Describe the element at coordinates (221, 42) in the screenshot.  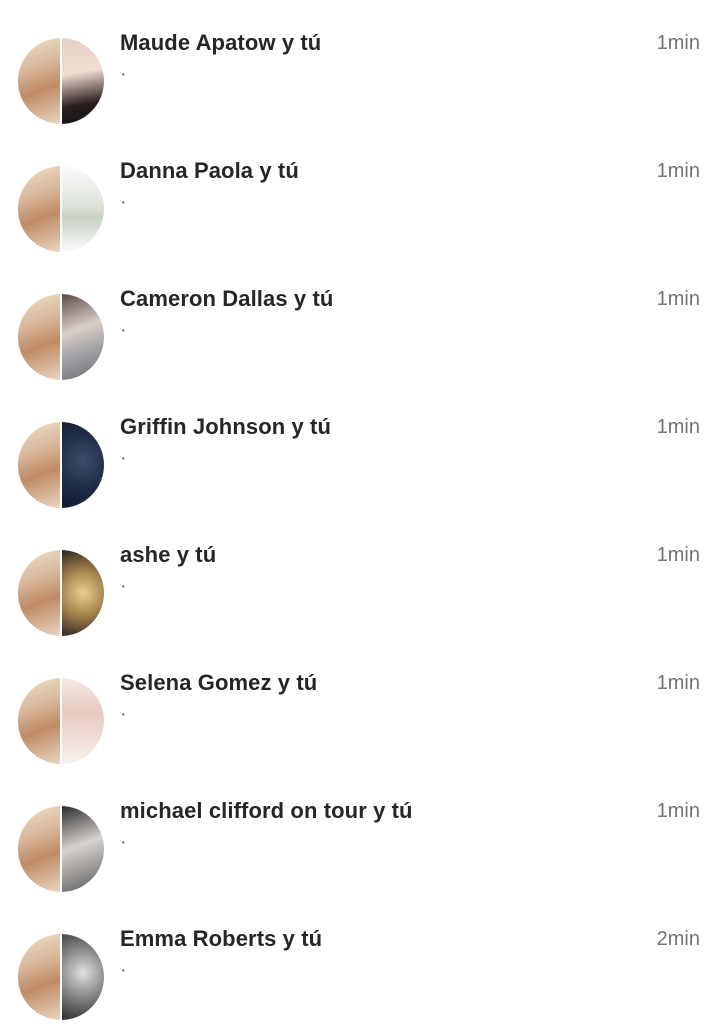
I see `conversation-title: Maude Apatow y tú` at that location.